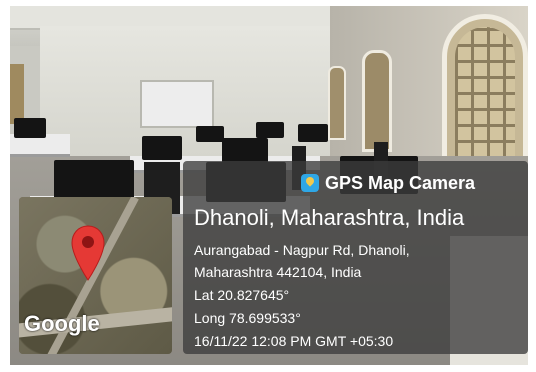 The height and width of the screenshot is (372, 536). Describe the element at coordinates (377, 101) in the screenshot. I see `arched-window-middle` at that location.